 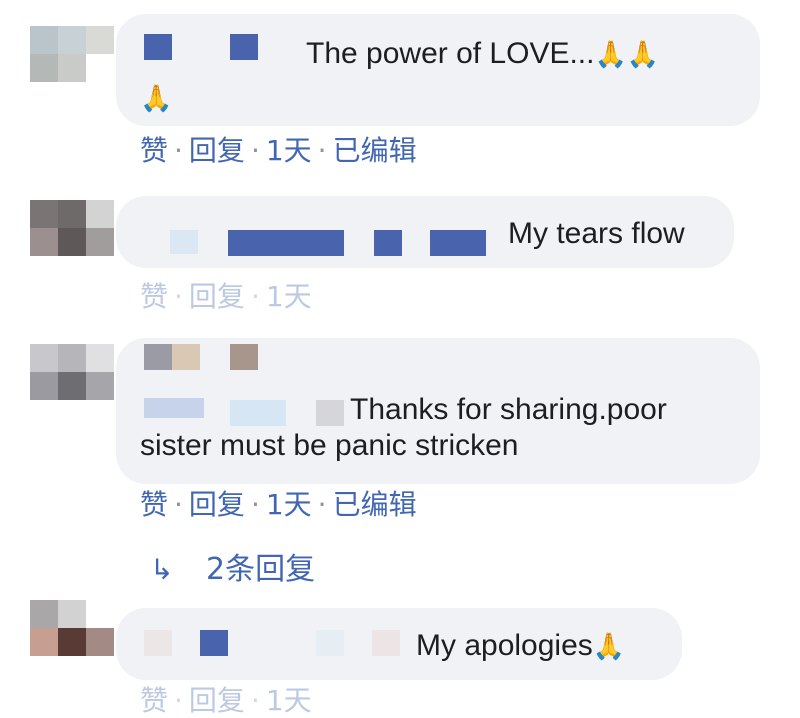 I want to click on comment-text-wrap: 🙏, so click(x=156, y=98).